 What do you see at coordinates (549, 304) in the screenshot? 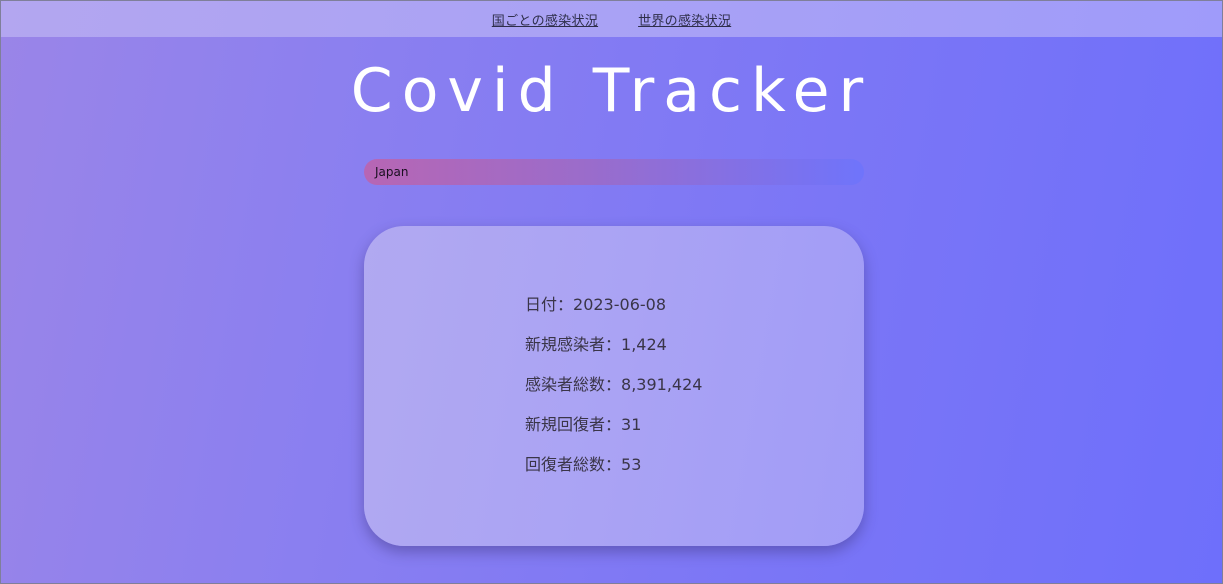
I see `stat-date-label: 日付：` at bounding box center [549, 304].